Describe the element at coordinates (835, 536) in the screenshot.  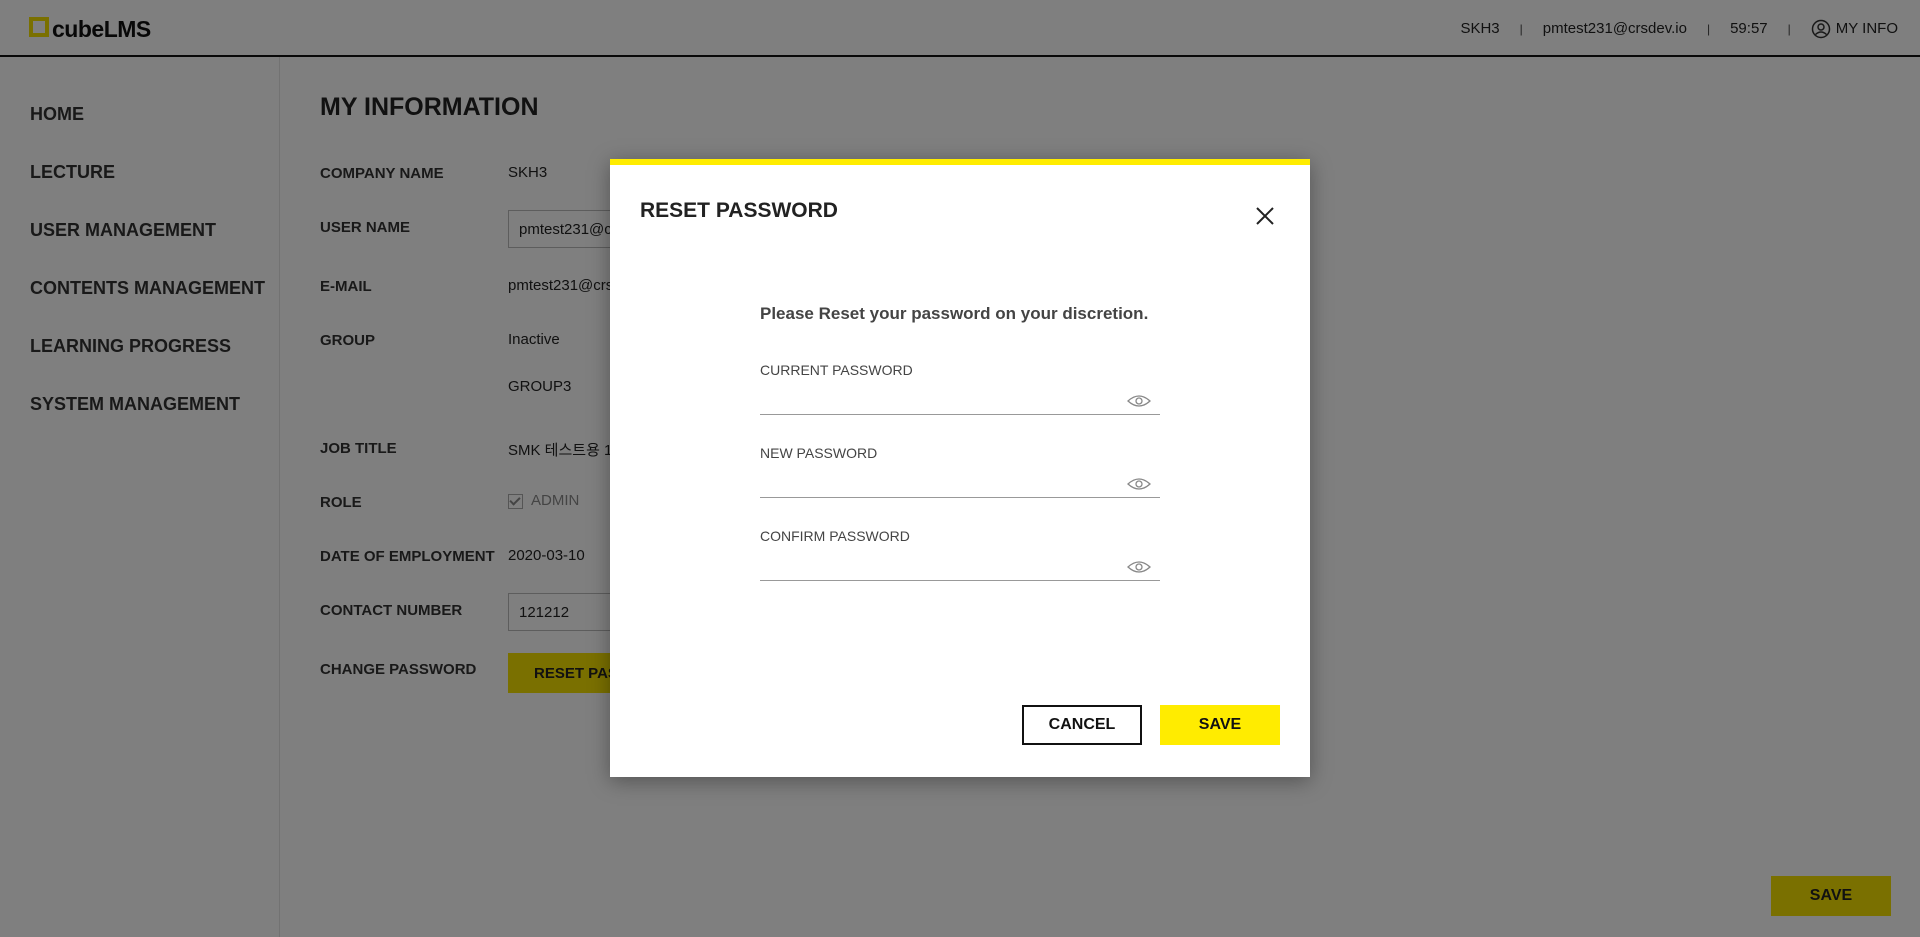
I see `confirm-password-label: CONFIRM PASSWORD` at that location.